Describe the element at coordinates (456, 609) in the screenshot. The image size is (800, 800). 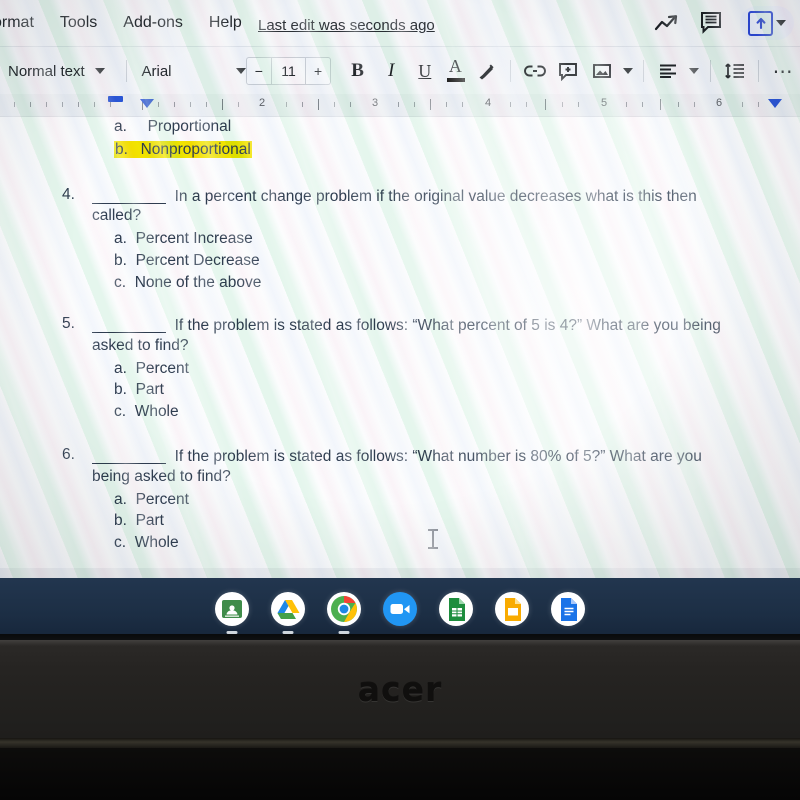
I see `google-sheets-icon` at that location.